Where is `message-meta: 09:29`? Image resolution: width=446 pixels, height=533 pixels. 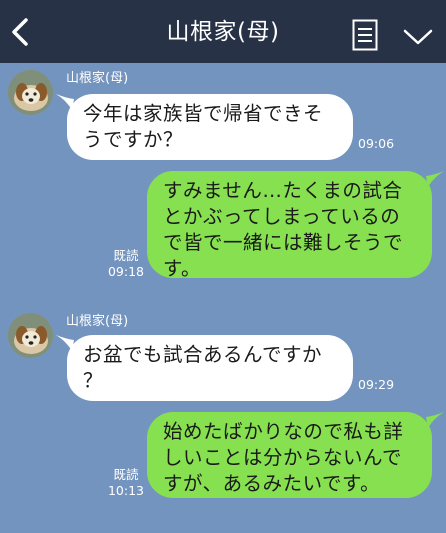
message-meta: 09:29 is located at coordinates (376, 385).